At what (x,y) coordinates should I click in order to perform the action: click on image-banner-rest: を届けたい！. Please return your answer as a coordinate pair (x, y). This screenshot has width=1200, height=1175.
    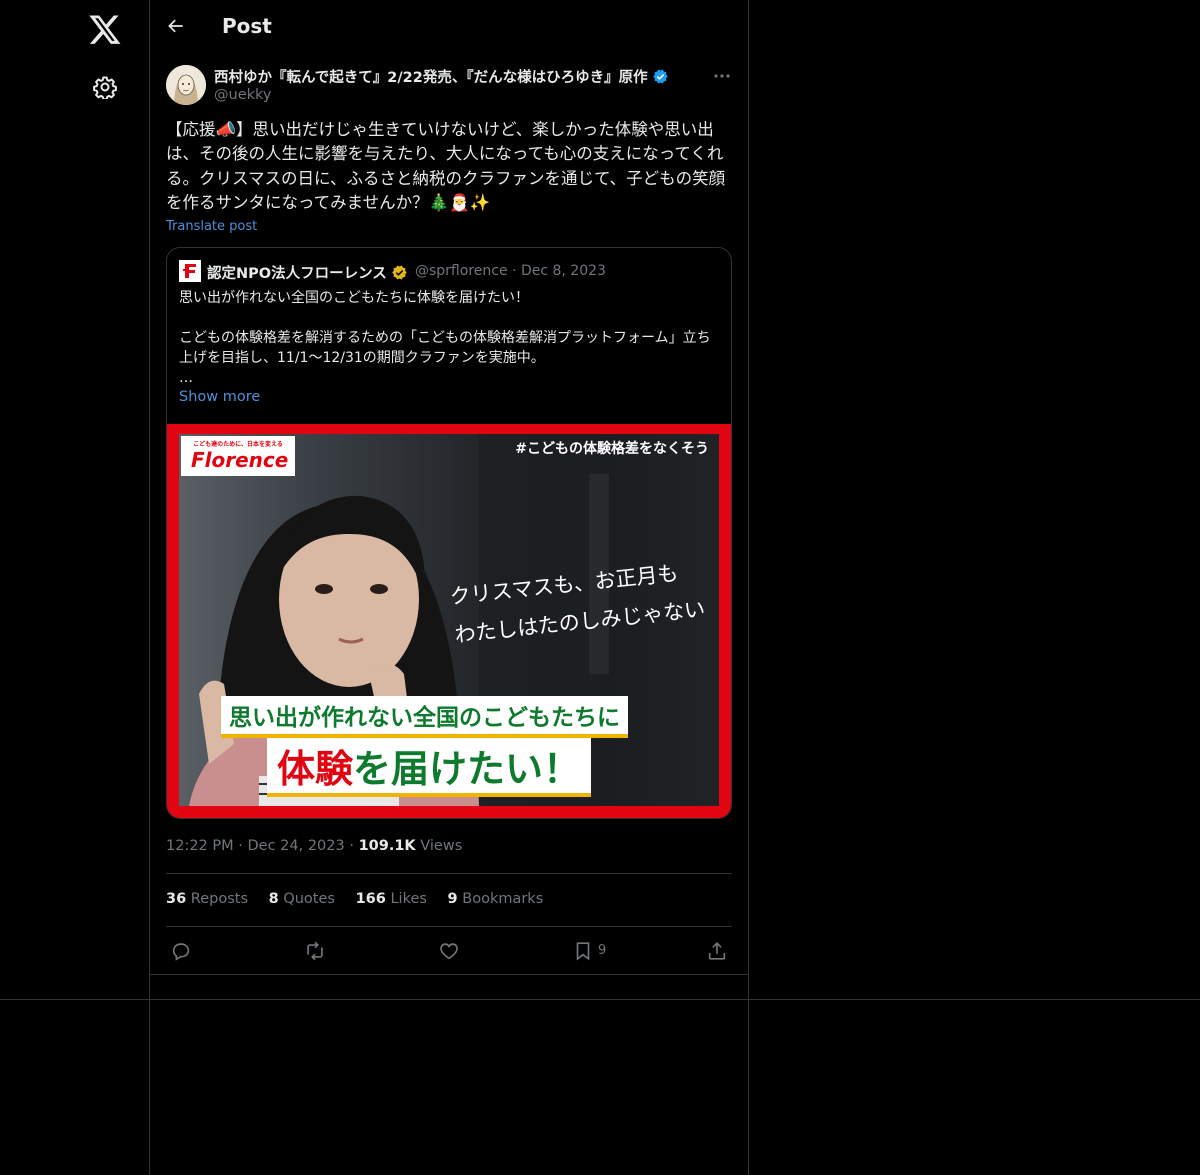
    Looking at the image, I should click on (467, 769).